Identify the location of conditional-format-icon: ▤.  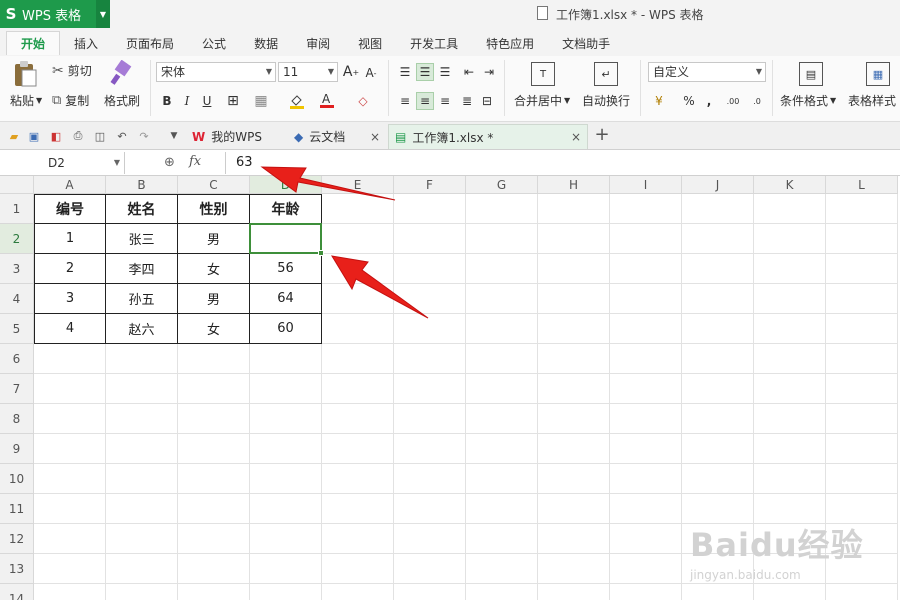
(811, 74).